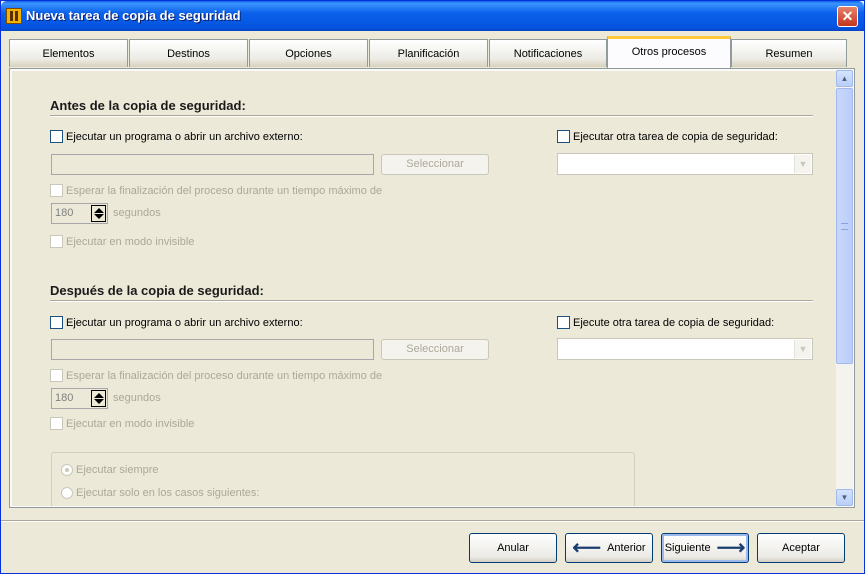 This screenshot has height=574, width=865. What do you see at coordinates (432, 16) in the screenshot?
I see `title-bar: Nueva tarea de copia de seguridad ✕` at bounding box center [432, 16].